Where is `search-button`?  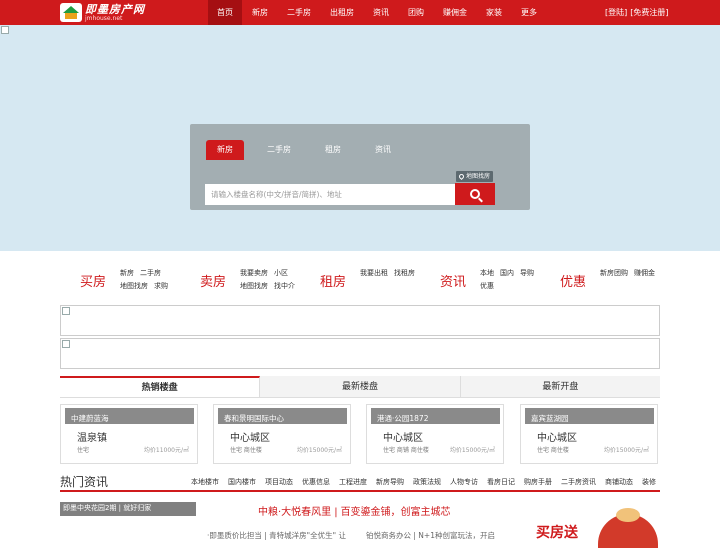 search-button is located at coordinates (475, 194).